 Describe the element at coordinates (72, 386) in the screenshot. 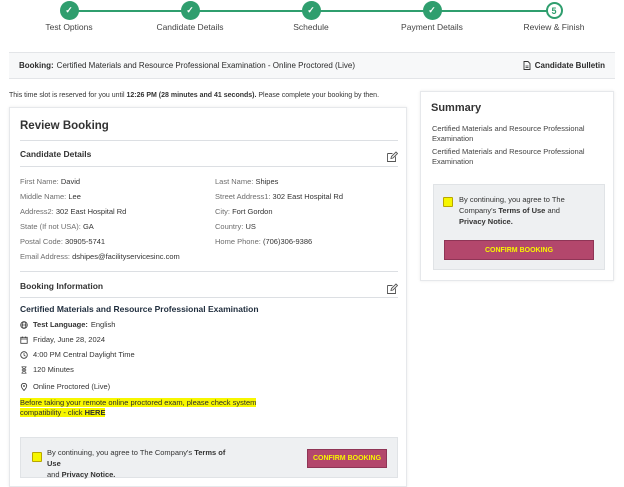

I see `delivery-mode: Online Proctored (Live)` at that location.